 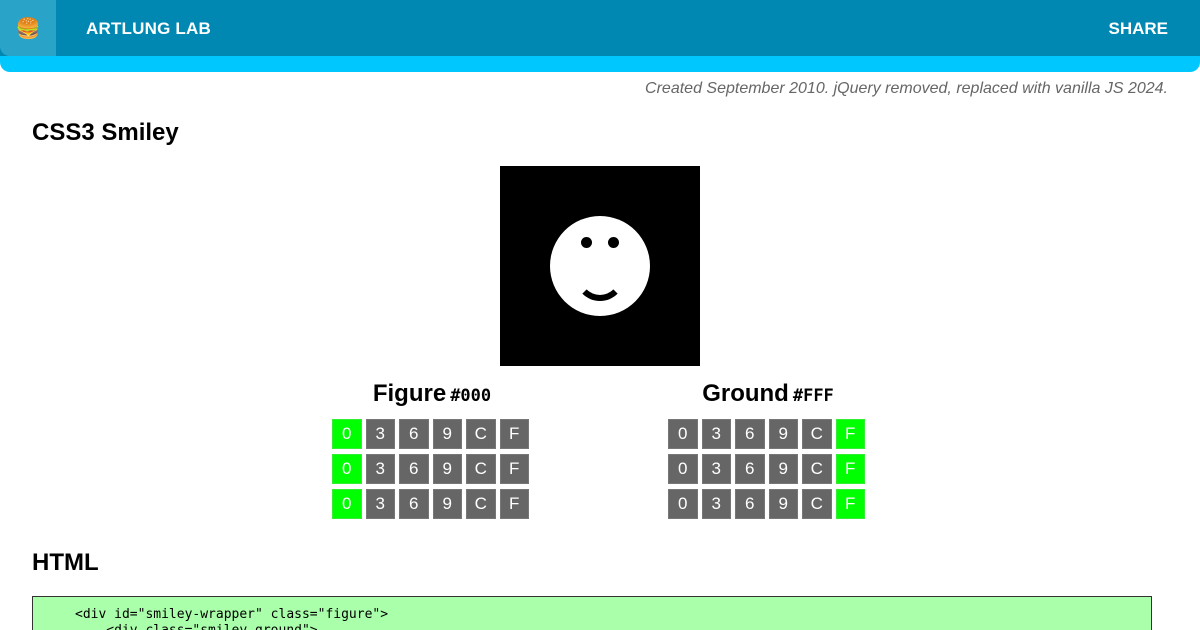 I want to click on smiley-mouth, so click(x=600, y=276).